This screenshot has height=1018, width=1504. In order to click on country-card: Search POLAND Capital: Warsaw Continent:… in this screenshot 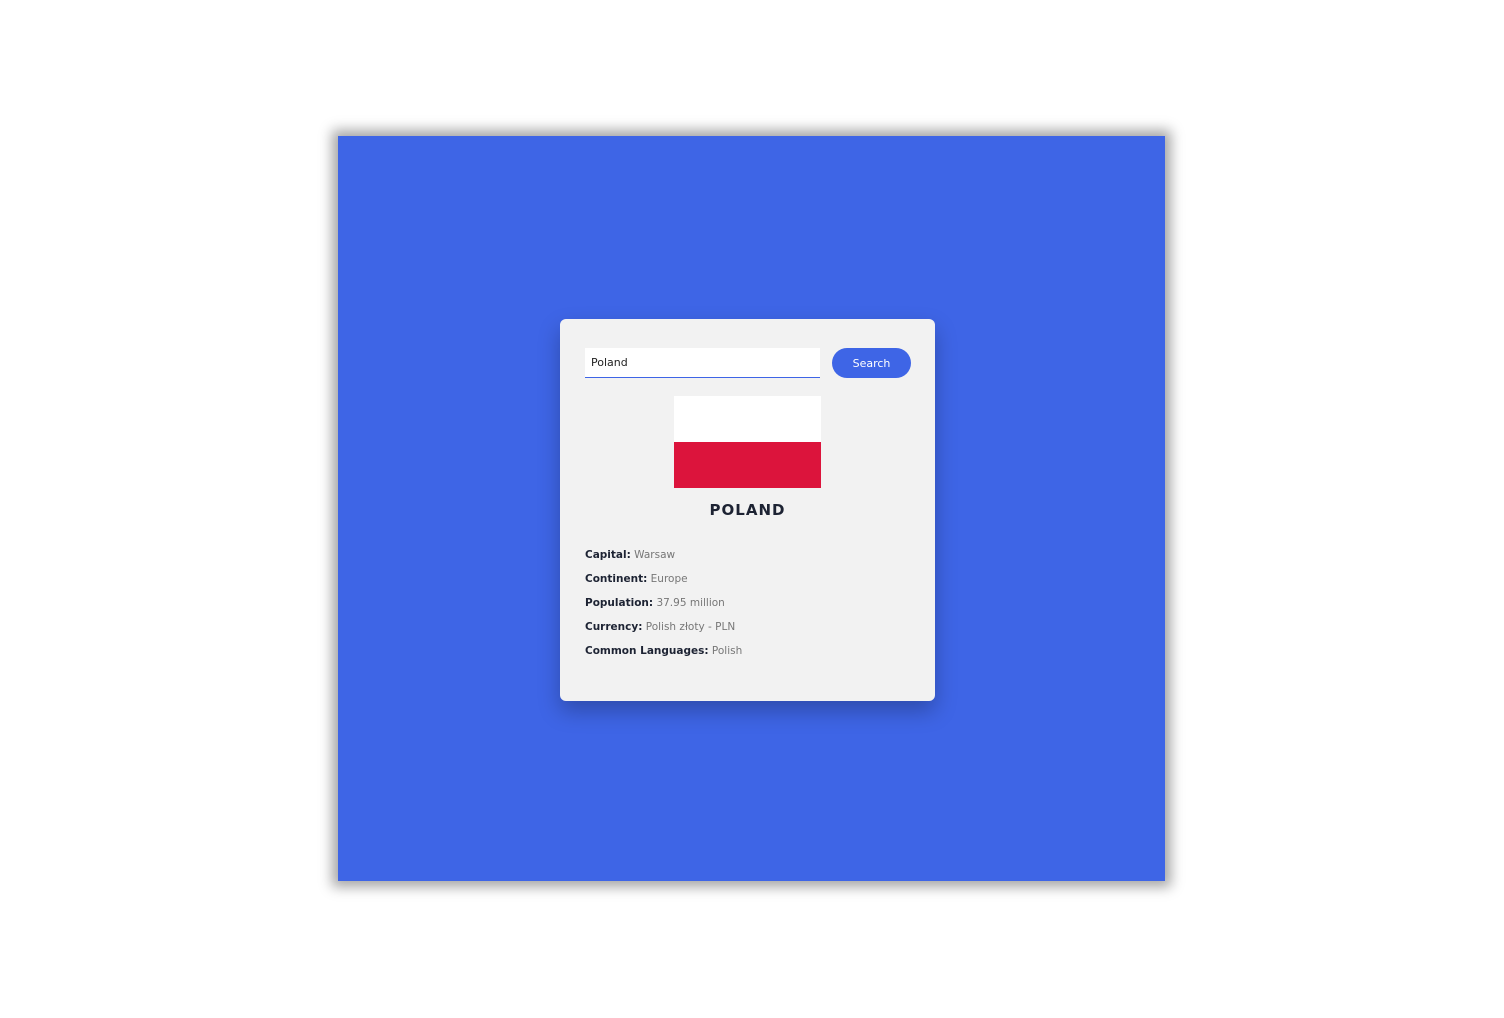, I will do `click(747, 510)`.